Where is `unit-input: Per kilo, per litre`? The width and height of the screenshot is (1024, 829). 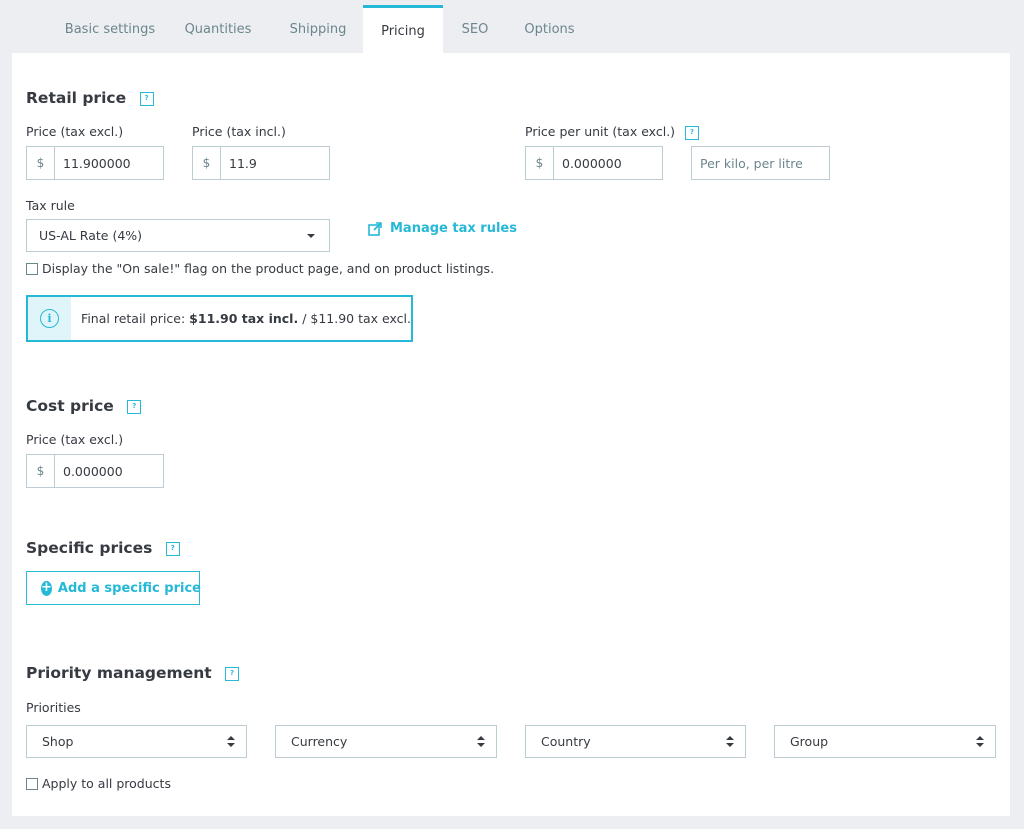
unit-input: Per kilo, per litre is located at coordinates (760, 163).